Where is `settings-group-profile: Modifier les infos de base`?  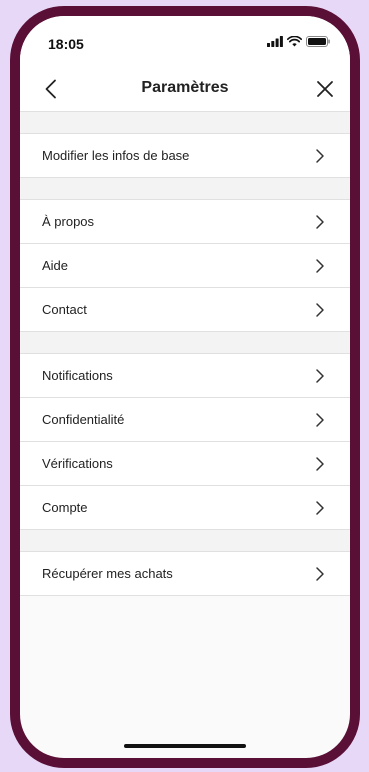
settings-group-profile: Modifier les infos de base is located at coordinates (185, 156).